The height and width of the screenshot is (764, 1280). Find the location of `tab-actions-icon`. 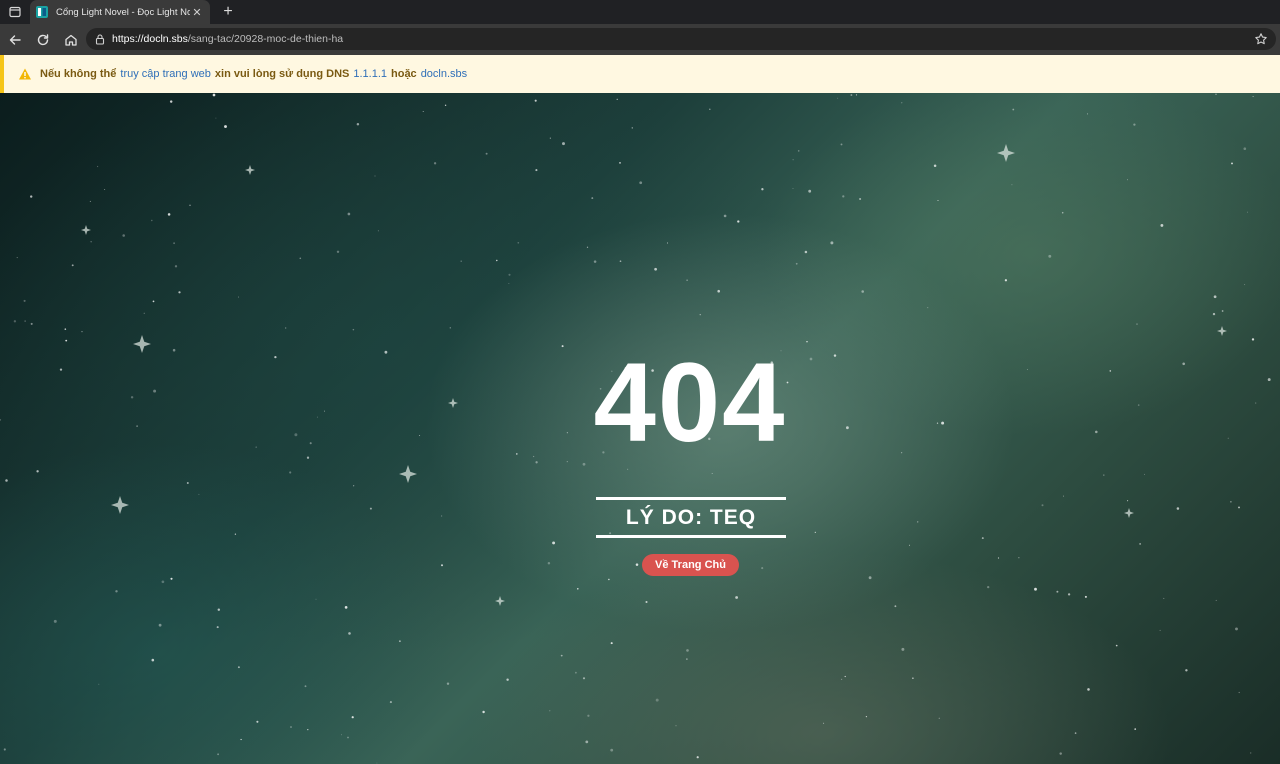

tab-actions-icon is located at coordinates (15, 12).